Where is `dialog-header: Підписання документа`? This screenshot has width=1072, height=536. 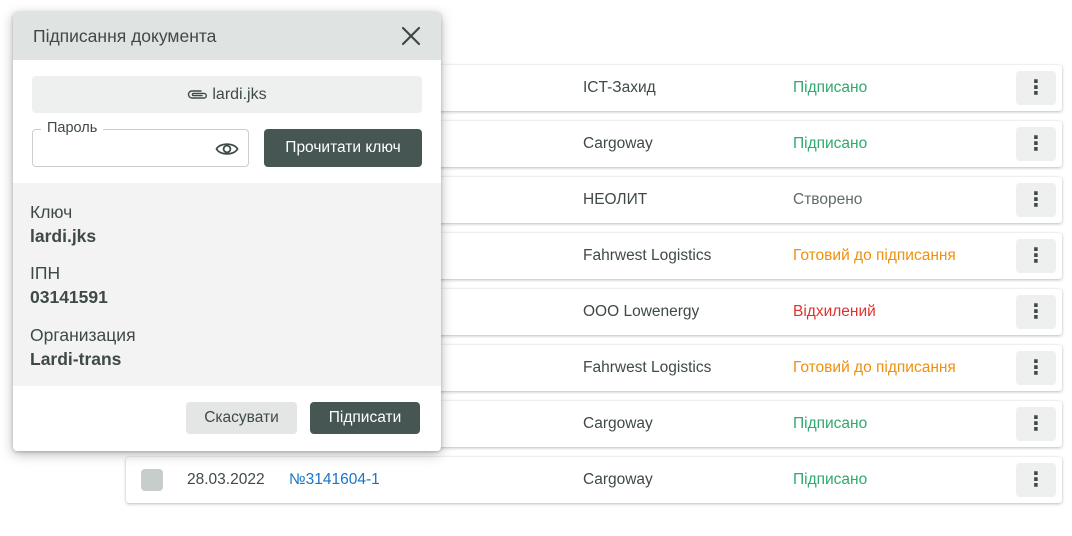
dialog-header: Підписання документа is located at coordinates (227, 36).